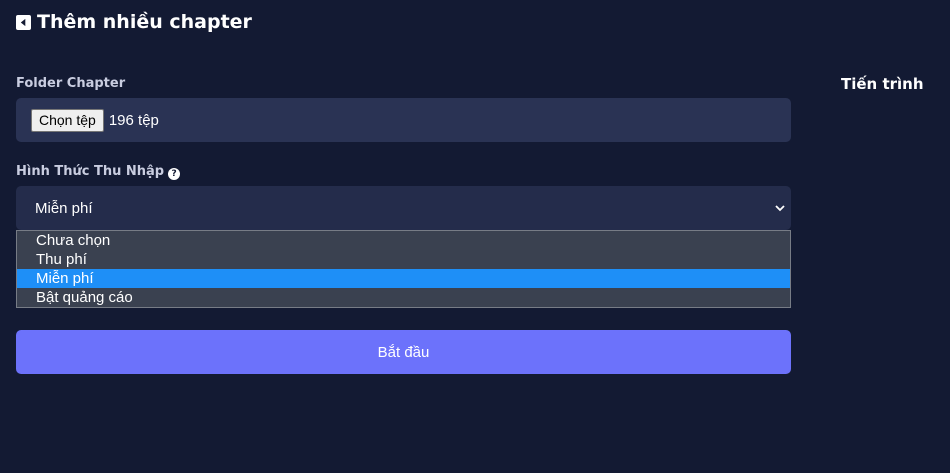  What do you see at coordinates (403, 278) in the screenshot?
I see `option-mien-phi: Miễn phí` at bounding box center [403, 278].